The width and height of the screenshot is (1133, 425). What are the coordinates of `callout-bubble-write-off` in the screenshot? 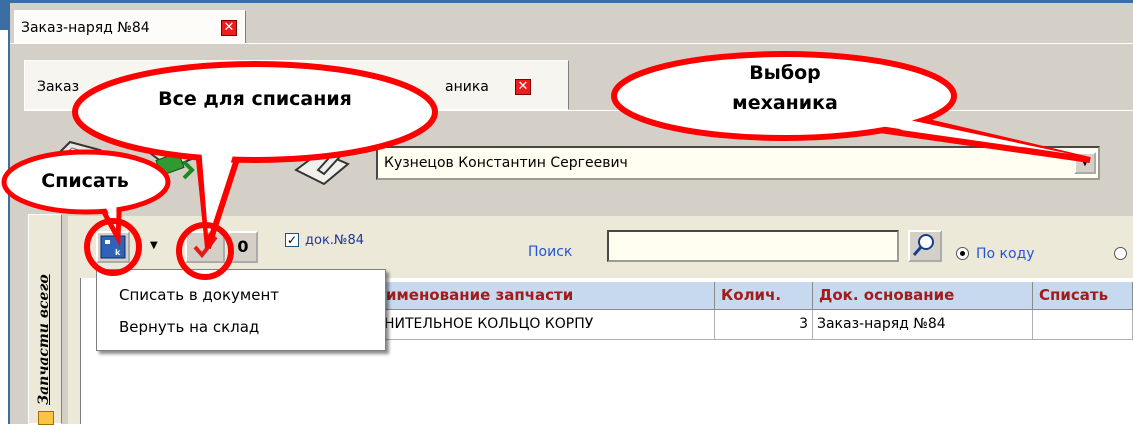 It's located at (86, 198).